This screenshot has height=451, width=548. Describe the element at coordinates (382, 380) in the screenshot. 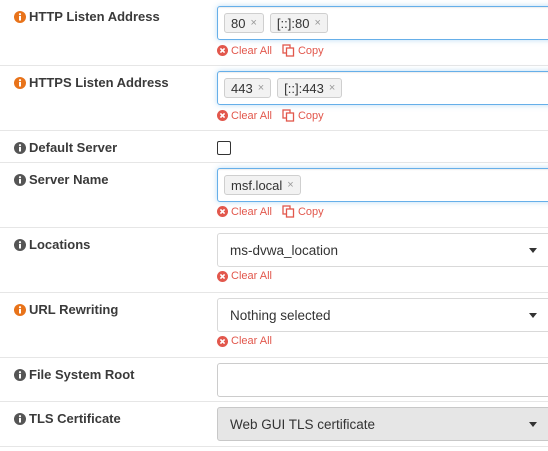

I see `file-system-root-input` at that location.